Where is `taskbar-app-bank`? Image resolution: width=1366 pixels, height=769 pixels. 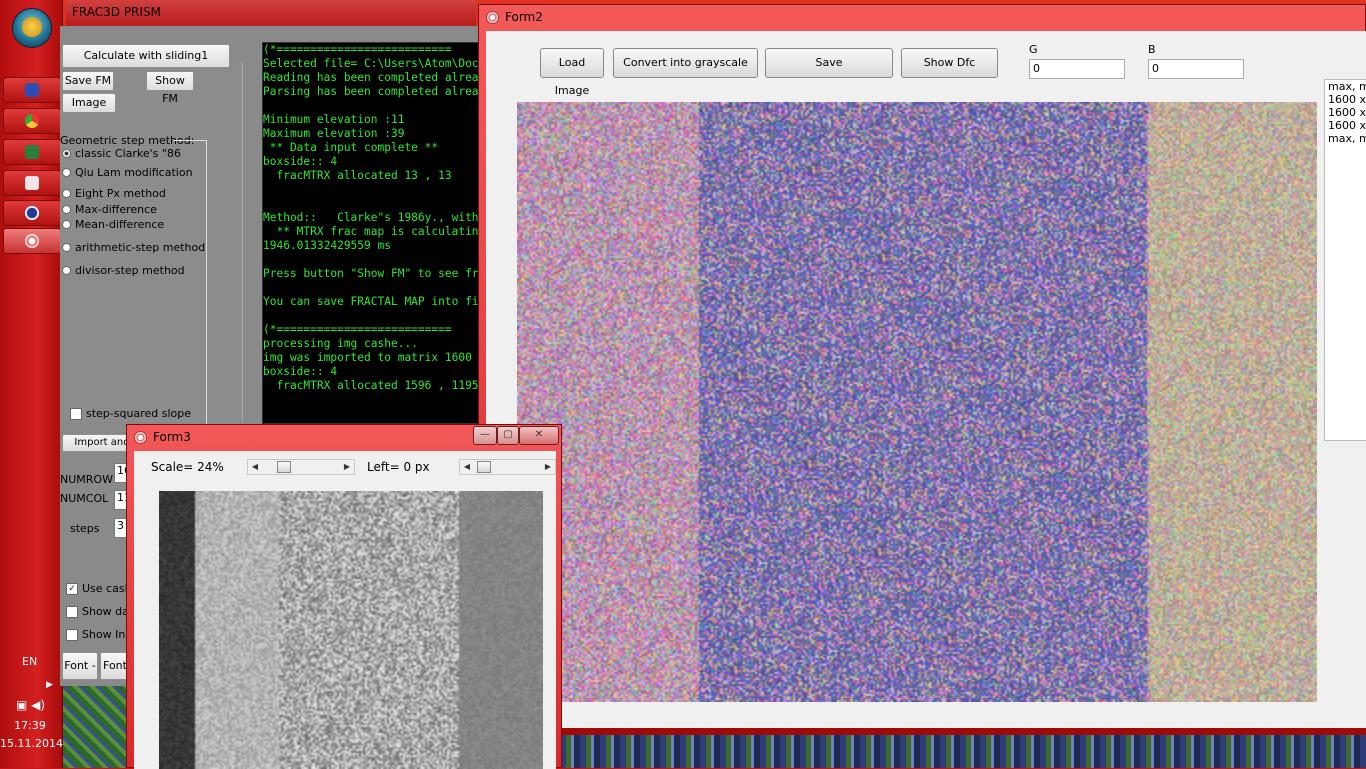 taskbar-app-bank is located at coordinates (32, 183).